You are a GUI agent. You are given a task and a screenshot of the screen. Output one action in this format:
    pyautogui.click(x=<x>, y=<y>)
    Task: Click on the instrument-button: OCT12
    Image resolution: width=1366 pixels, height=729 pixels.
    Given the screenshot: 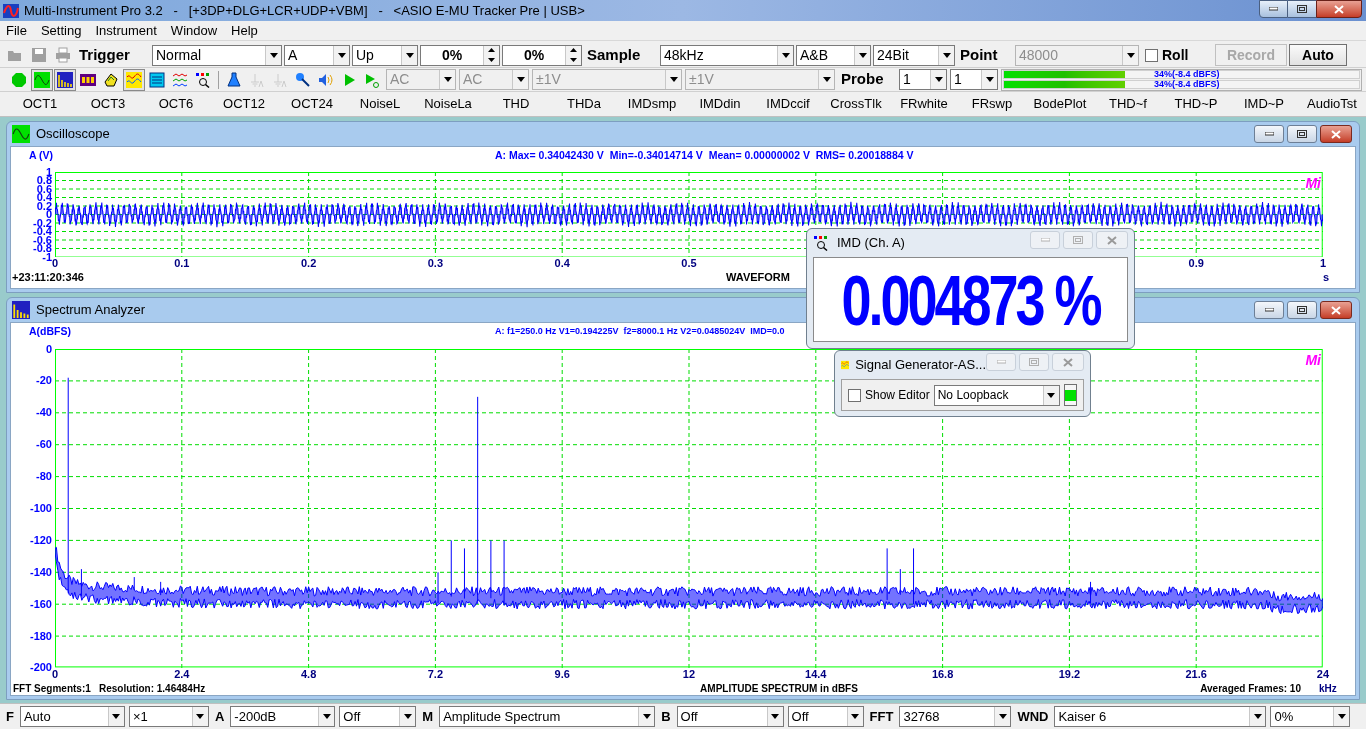 What is the action you would take?
    pyautogui.click(x=244, y=104)
    